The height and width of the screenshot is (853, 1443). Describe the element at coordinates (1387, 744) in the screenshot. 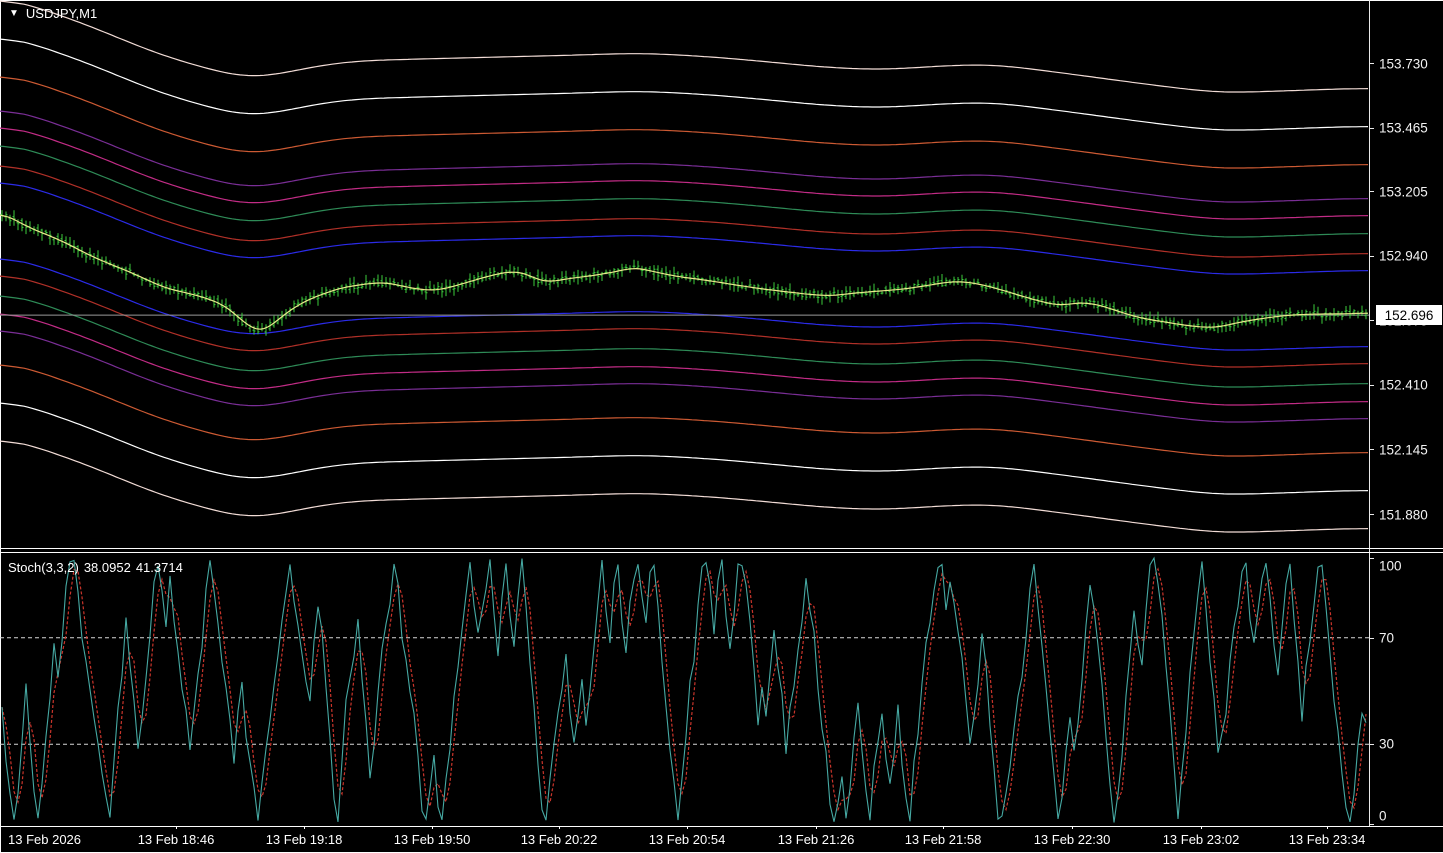

I see `stoch-axis-label: 30` at that location.